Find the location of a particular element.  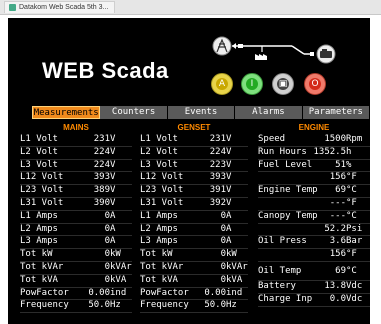

engine-row-value: 3.6 is located at coordinates (337, 241).